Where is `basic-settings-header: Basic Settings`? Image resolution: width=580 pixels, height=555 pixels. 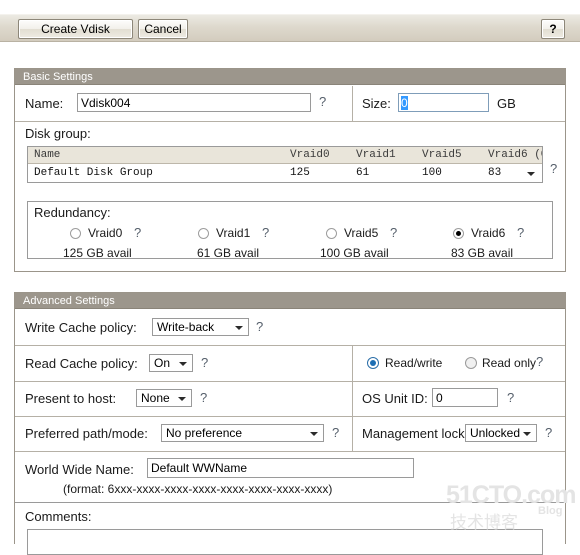 basic-settings-header: Basic Settings is located at coordinates (290, 77).